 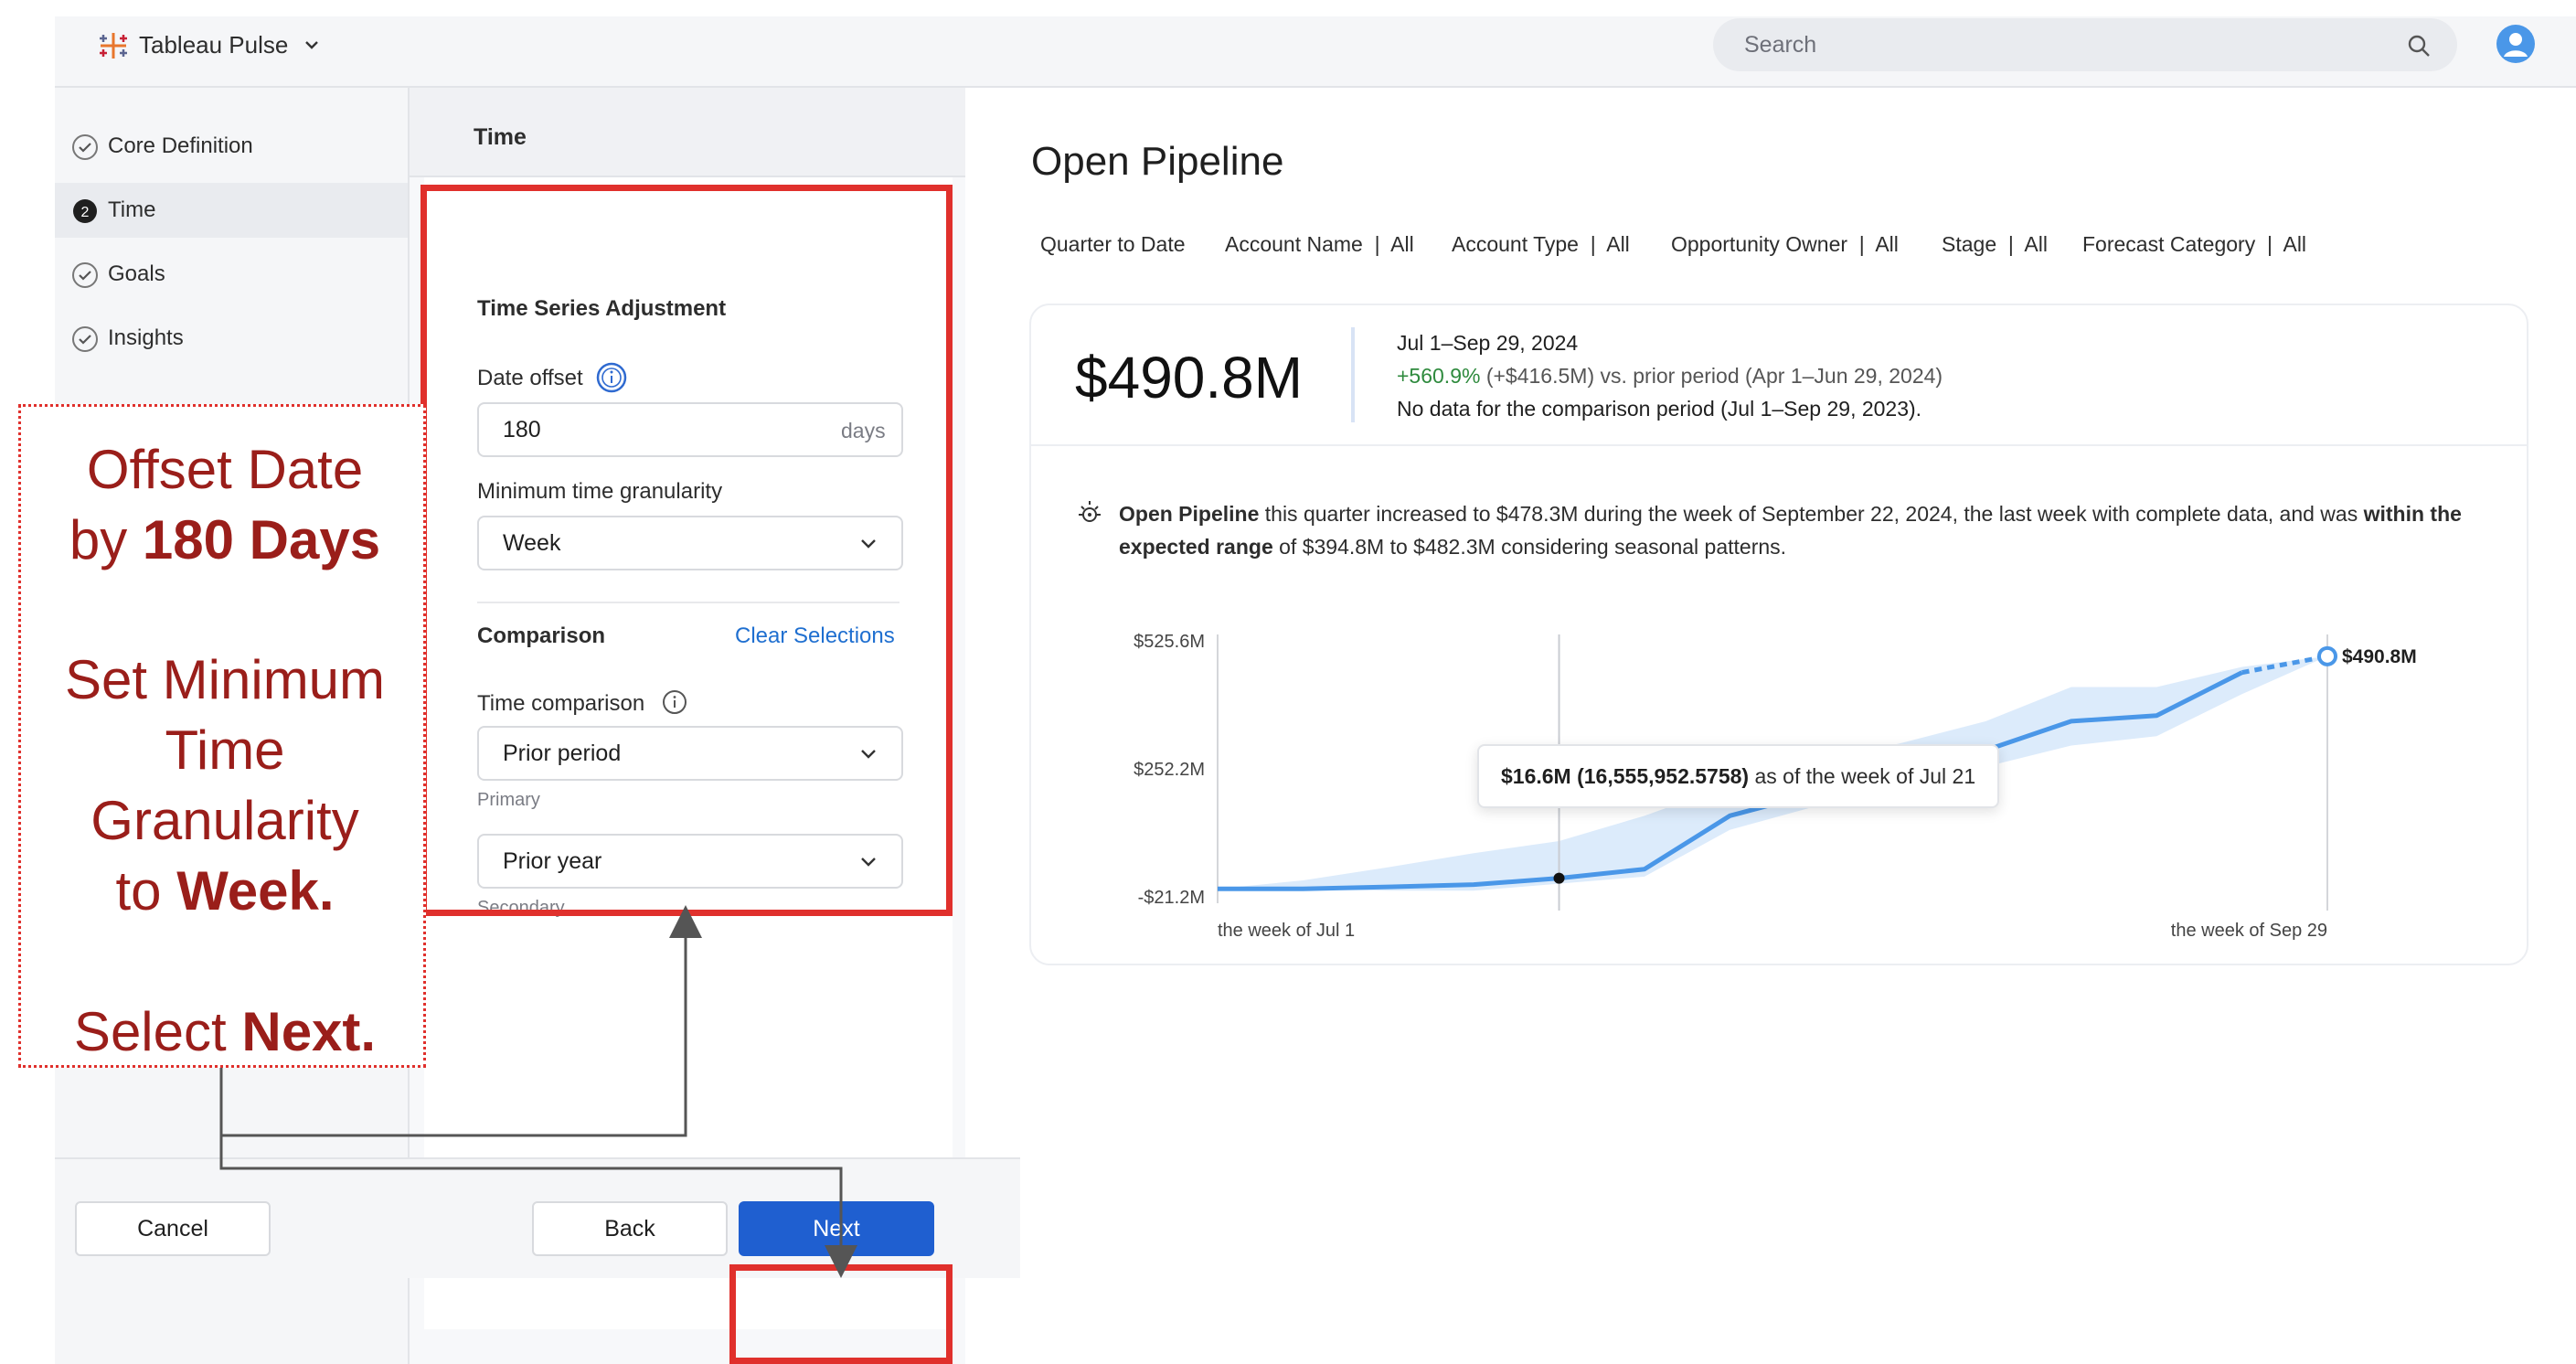 I want to click on period-label: Jul 1–Sep 29, 2024, so click(x=1488, y=343).